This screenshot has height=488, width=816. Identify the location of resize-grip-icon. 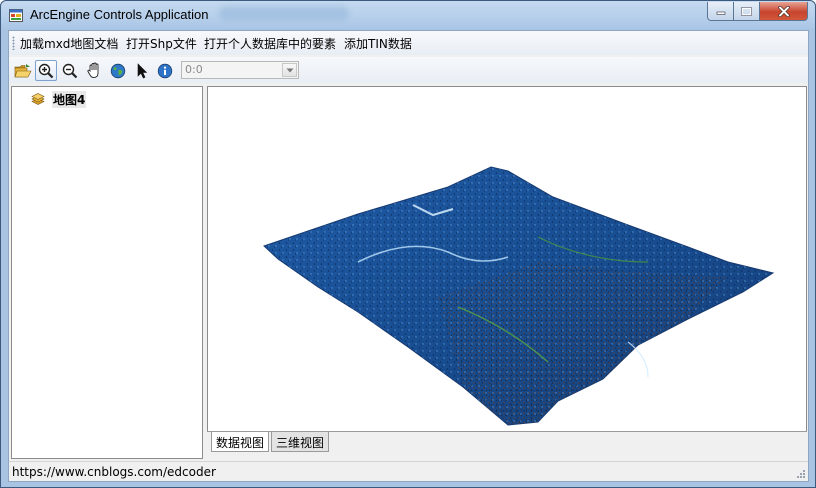
(800, 473).